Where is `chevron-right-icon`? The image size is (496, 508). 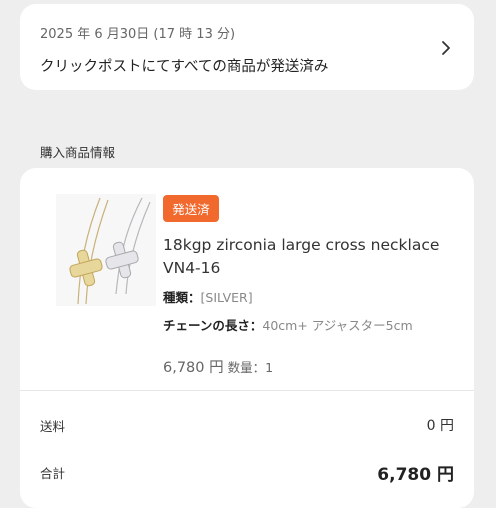 chevron-right-icon is located at coordinates (446, 48).